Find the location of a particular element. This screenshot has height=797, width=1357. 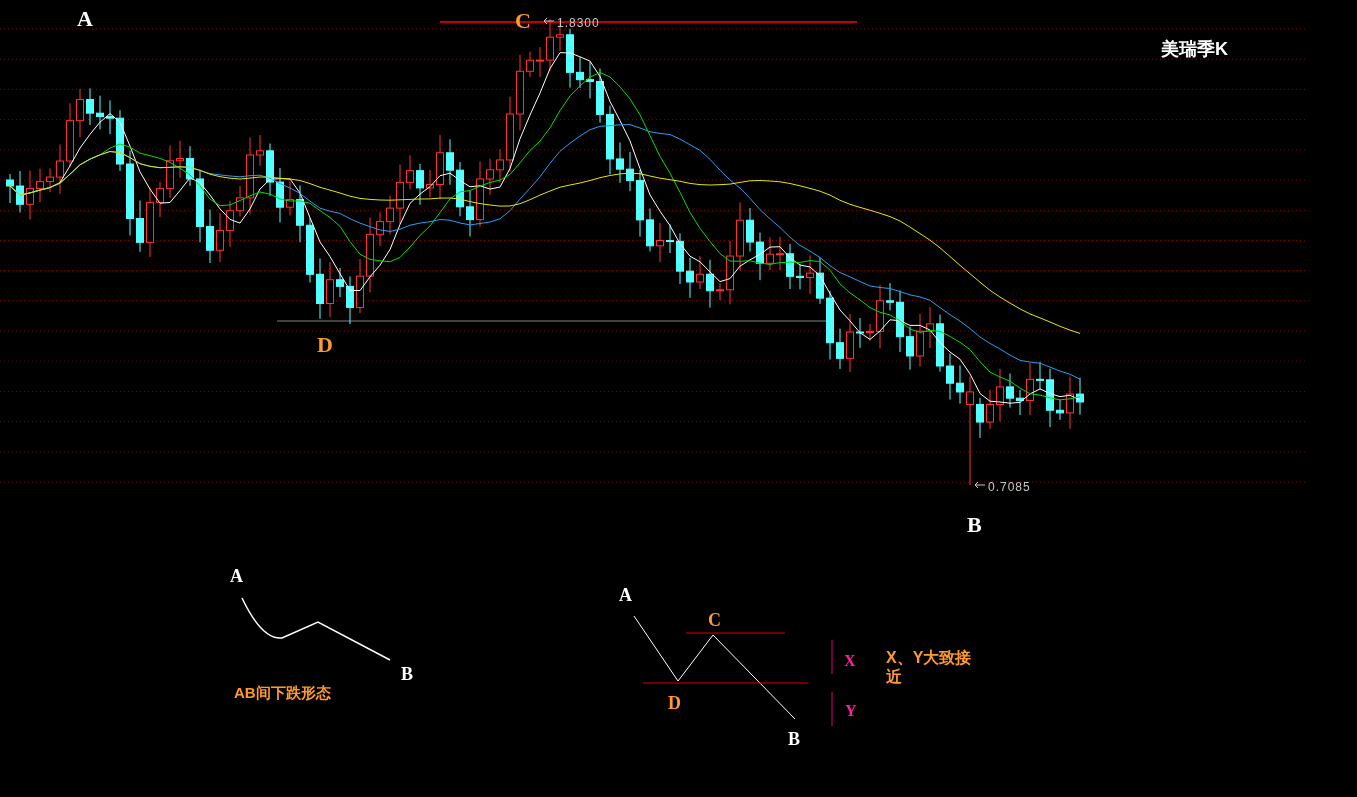

pattern-caption: AB间下跌形态 is located at coordinates (282, 693).